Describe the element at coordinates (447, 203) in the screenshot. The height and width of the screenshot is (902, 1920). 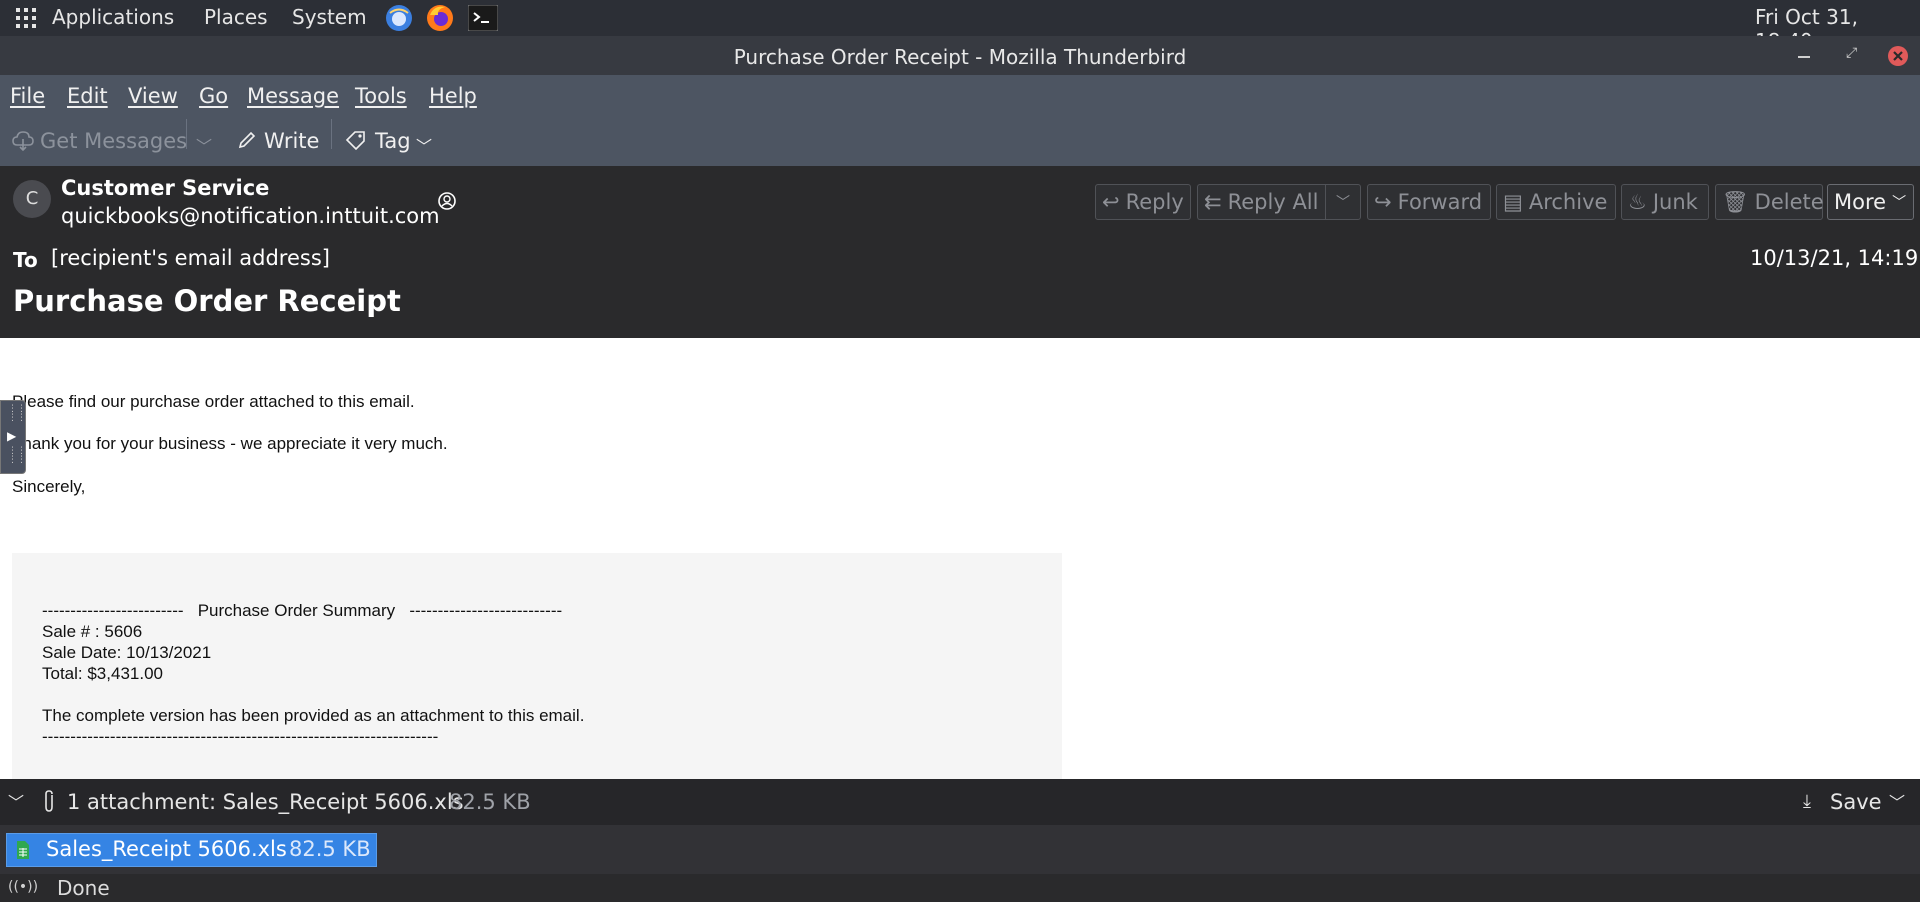
I see `contact-icon` at that location.